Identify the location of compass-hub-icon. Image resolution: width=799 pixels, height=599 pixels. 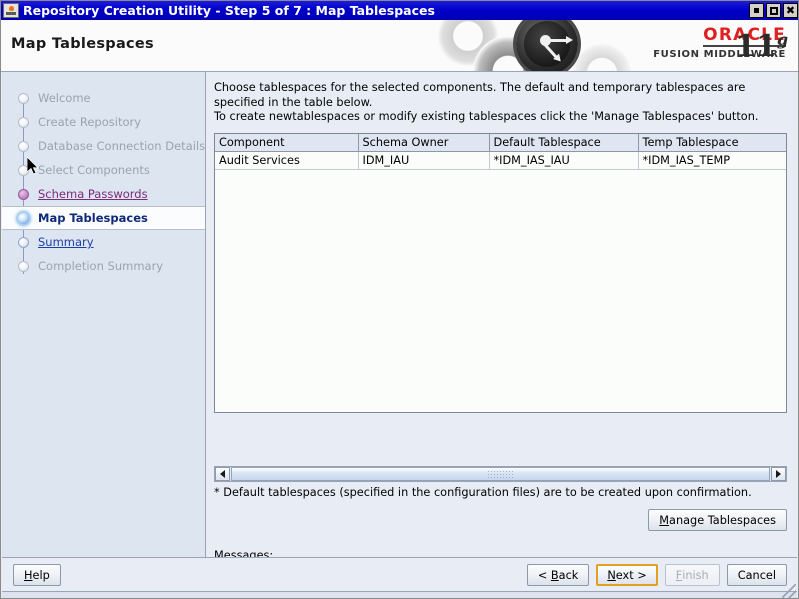
(547, 45).